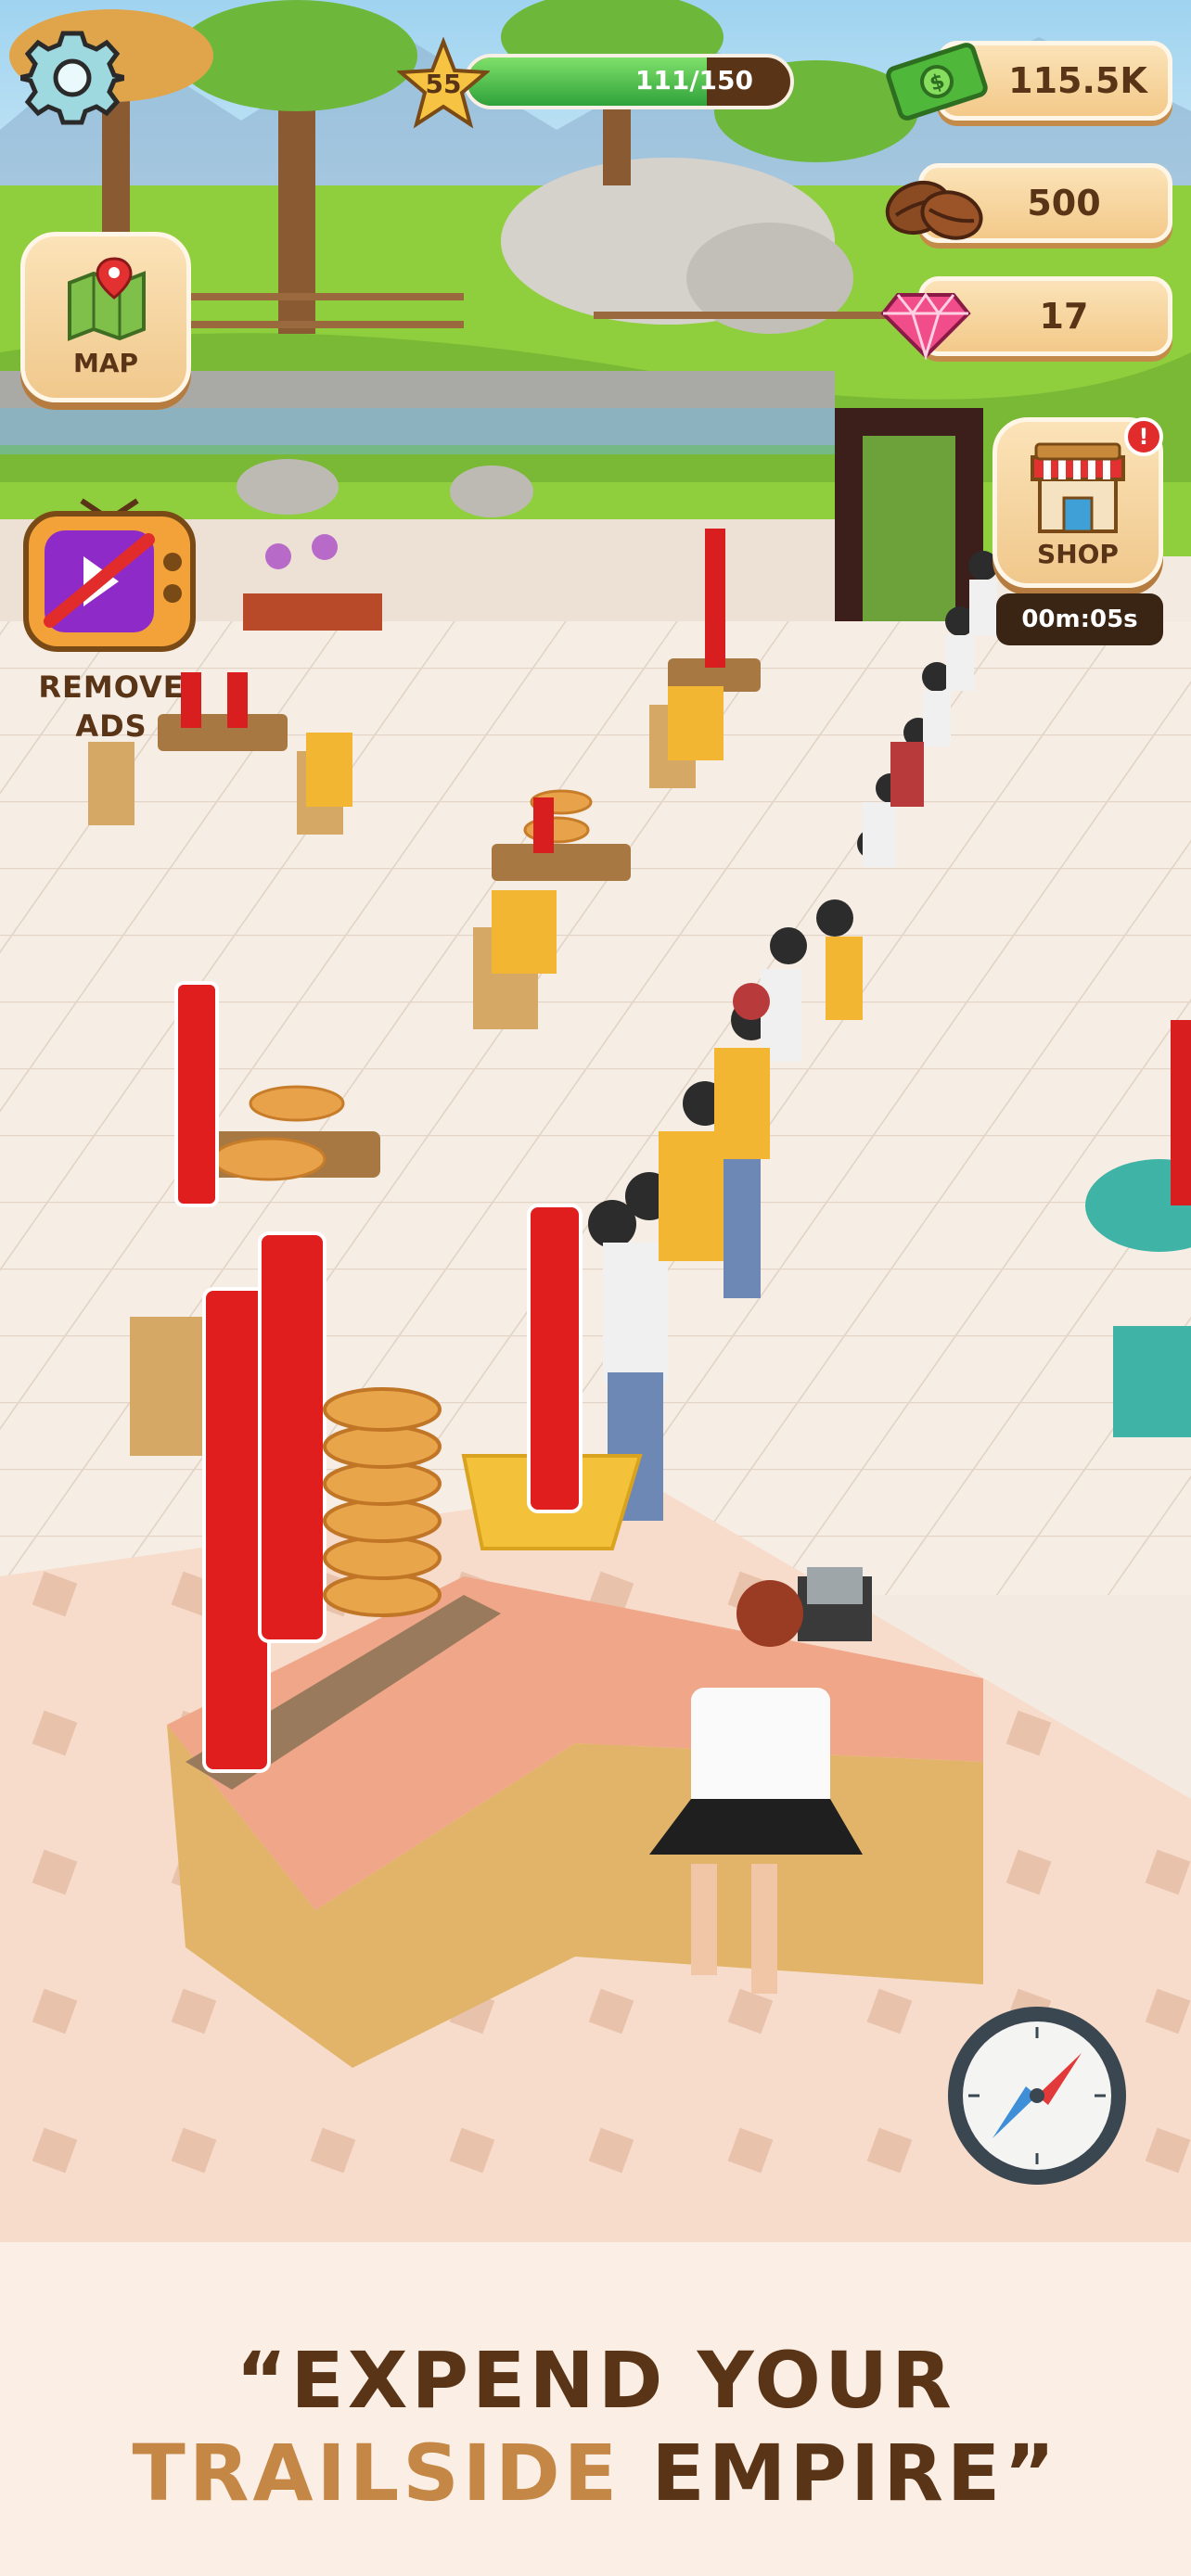 This screenshot has width=1191, height=2576. I want to click on settings-gear-button, so click(72, 78).